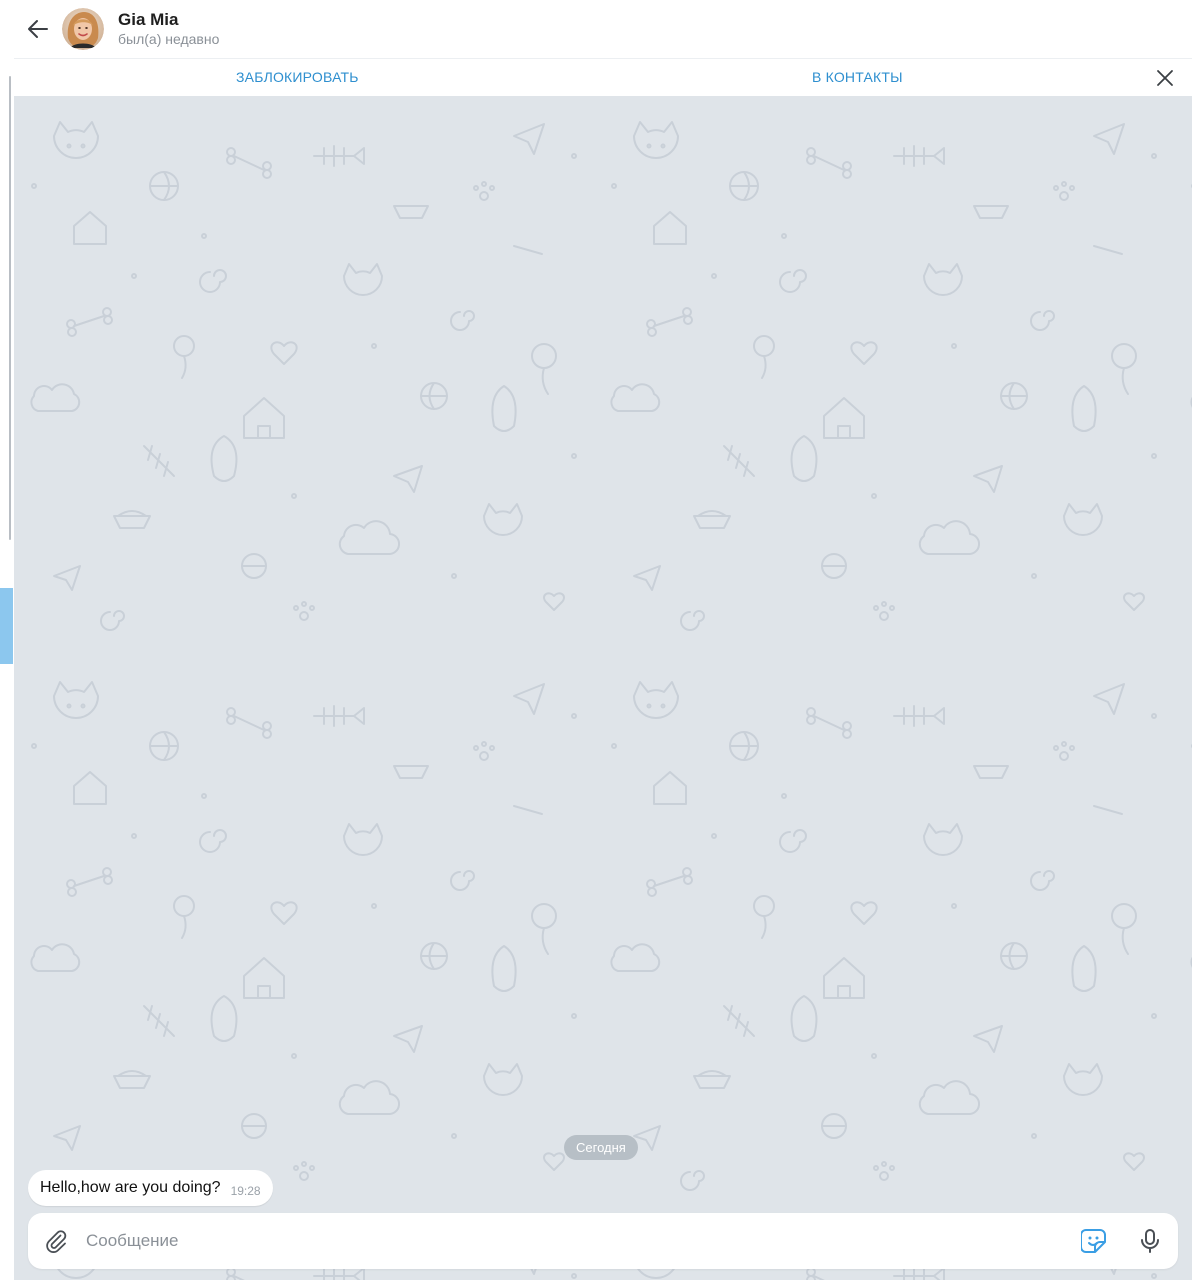 This screenshot has height=1280, width=1192. What do you see at coordinates (575, 1241) in the screenshot?
I see `message-input` at bounding box center [575, 1241].